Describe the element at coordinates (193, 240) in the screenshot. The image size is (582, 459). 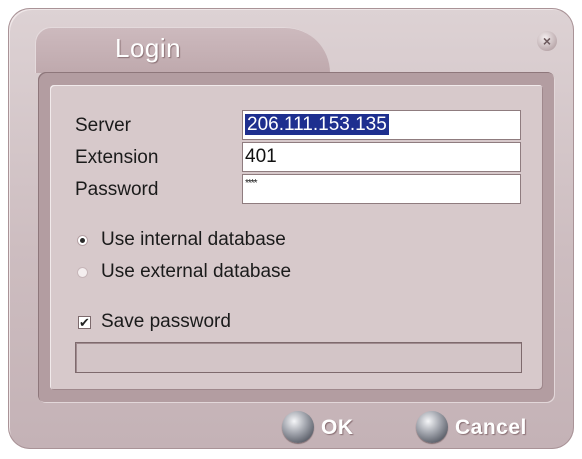
I see `radio-internal-label: Use internal database` at that location.